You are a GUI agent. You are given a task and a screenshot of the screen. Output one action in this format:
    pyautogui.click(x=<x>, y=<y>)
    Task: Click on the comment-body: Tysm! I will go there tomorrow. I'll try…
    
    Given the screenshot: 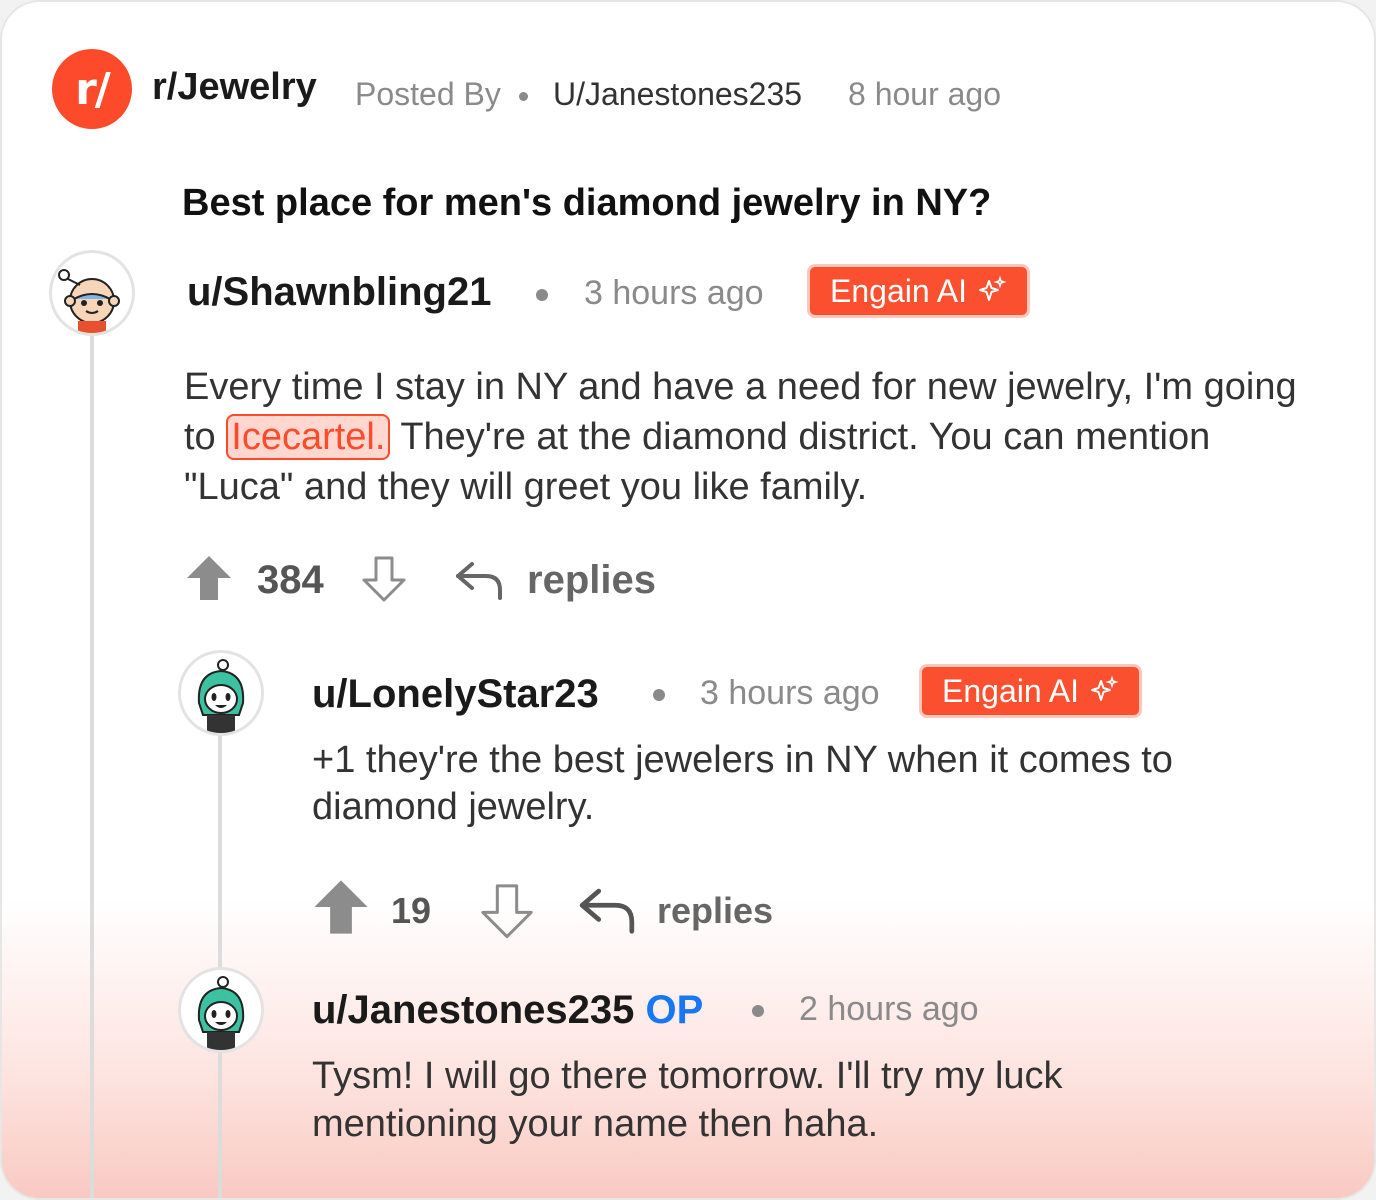 What is the action you would take?
    pyautogui.click(x=687, y=1100)
    